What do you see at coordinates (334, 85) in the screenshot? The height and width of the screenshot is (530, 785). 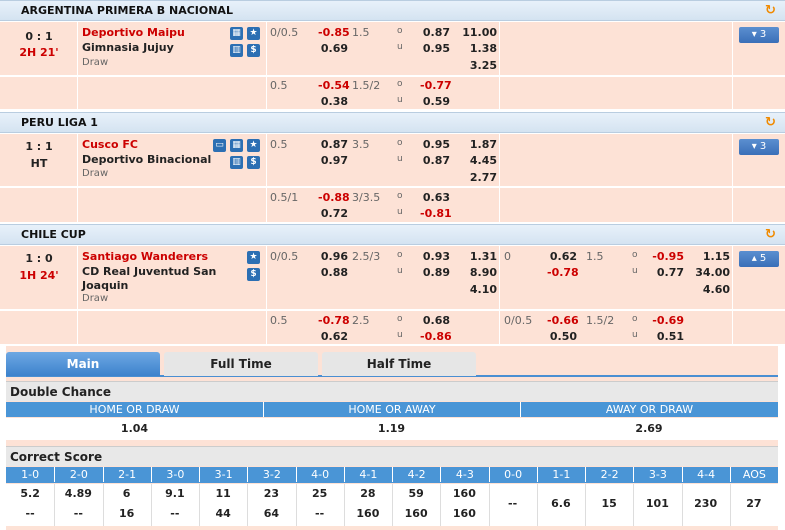 I see `handicap-home-odds: -0.54` at bounding box center [334, 85].